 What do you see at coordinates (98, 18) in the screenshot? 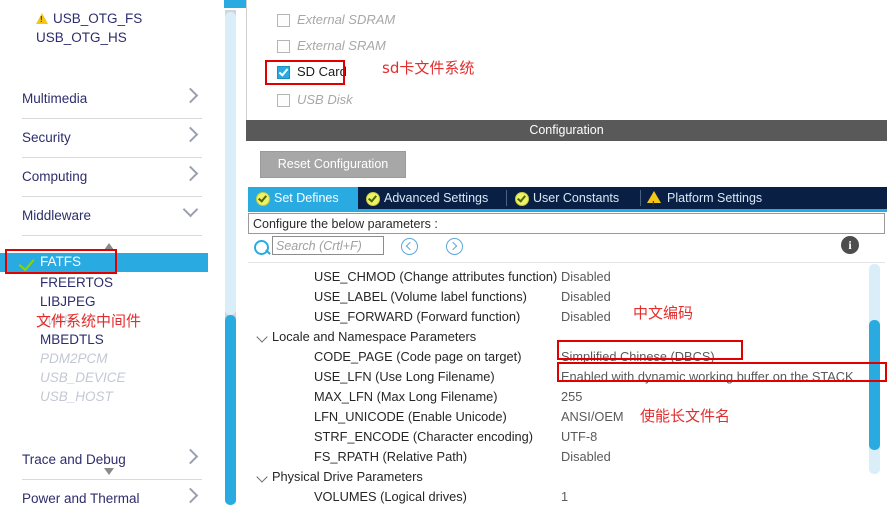
I see `sidebar-ip-label: USB_OTG_FS` at bounding box center [98, 18].